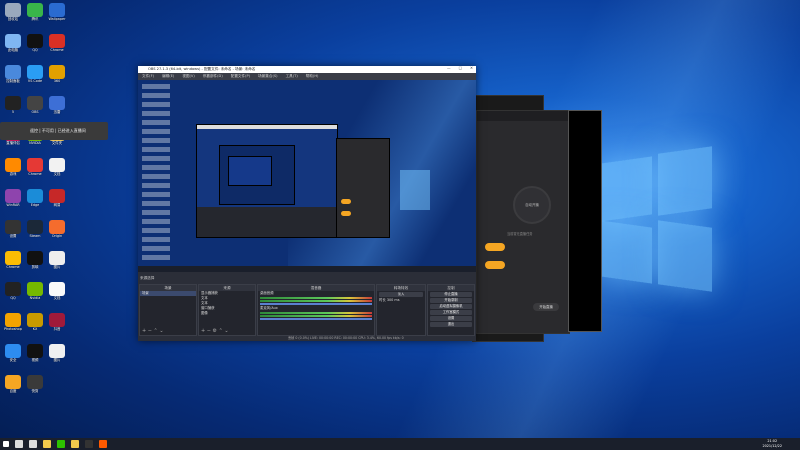 The height and width of the screenshot is (450, 800). I want to click on desktop-icon: Origin, so click(57, 231).